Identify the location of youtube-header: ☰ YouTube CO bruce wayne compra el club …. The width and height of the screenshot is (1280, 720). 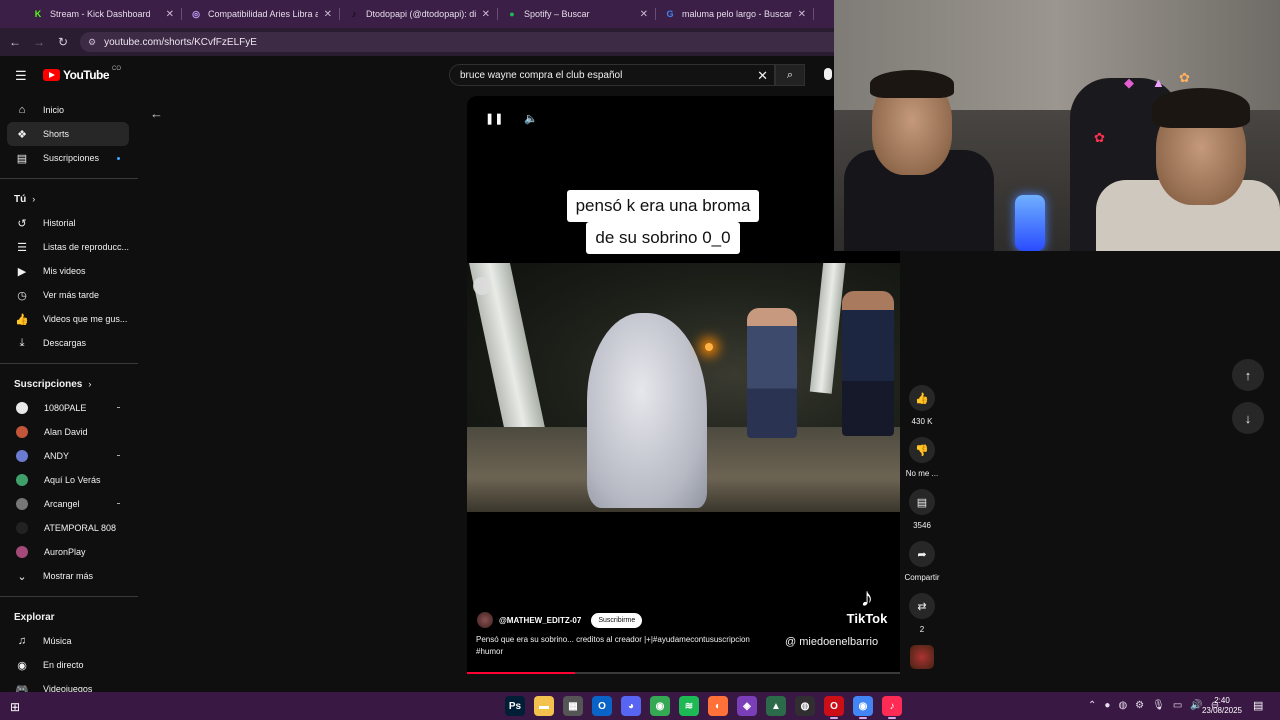
(417, 74).